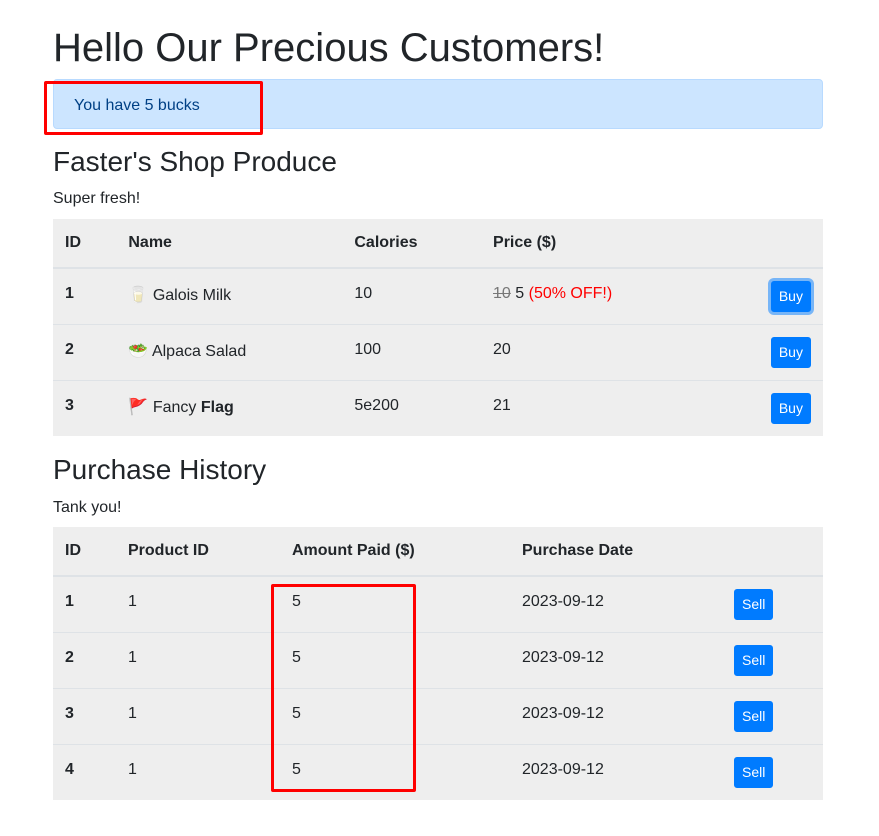 This screenshot has height=836, width=879. I want to click on product-price-cell: 10 5 (50% OFF!), so click(594, 295).